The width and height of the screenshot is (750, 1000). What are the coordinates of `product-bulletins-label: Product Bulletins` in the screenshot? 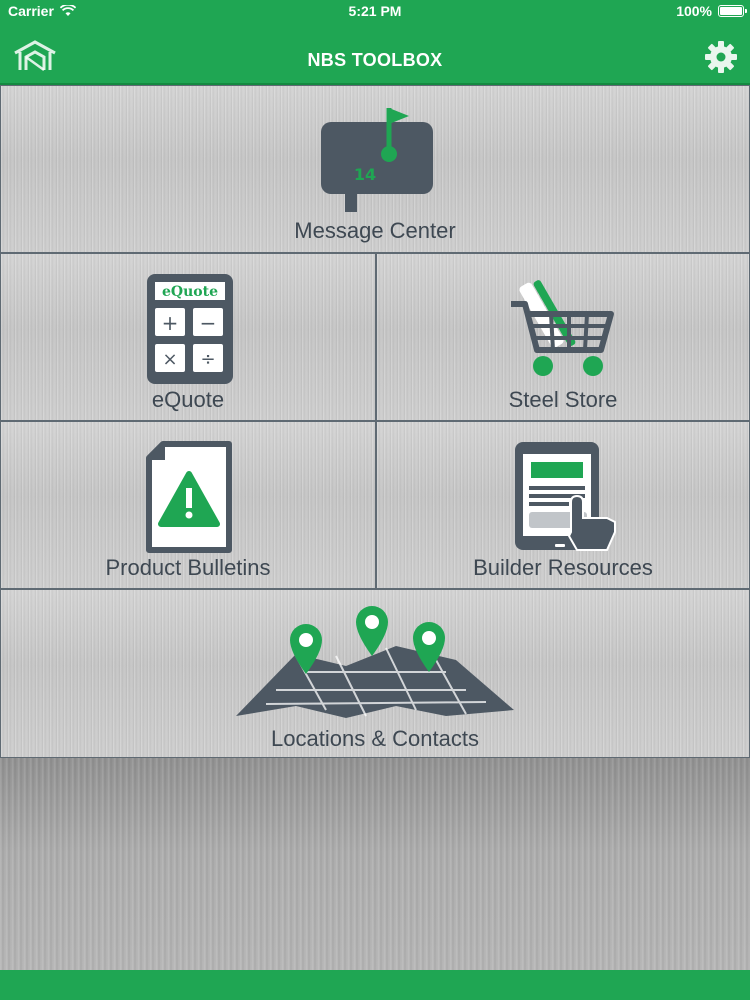 It's located at (188, 567).